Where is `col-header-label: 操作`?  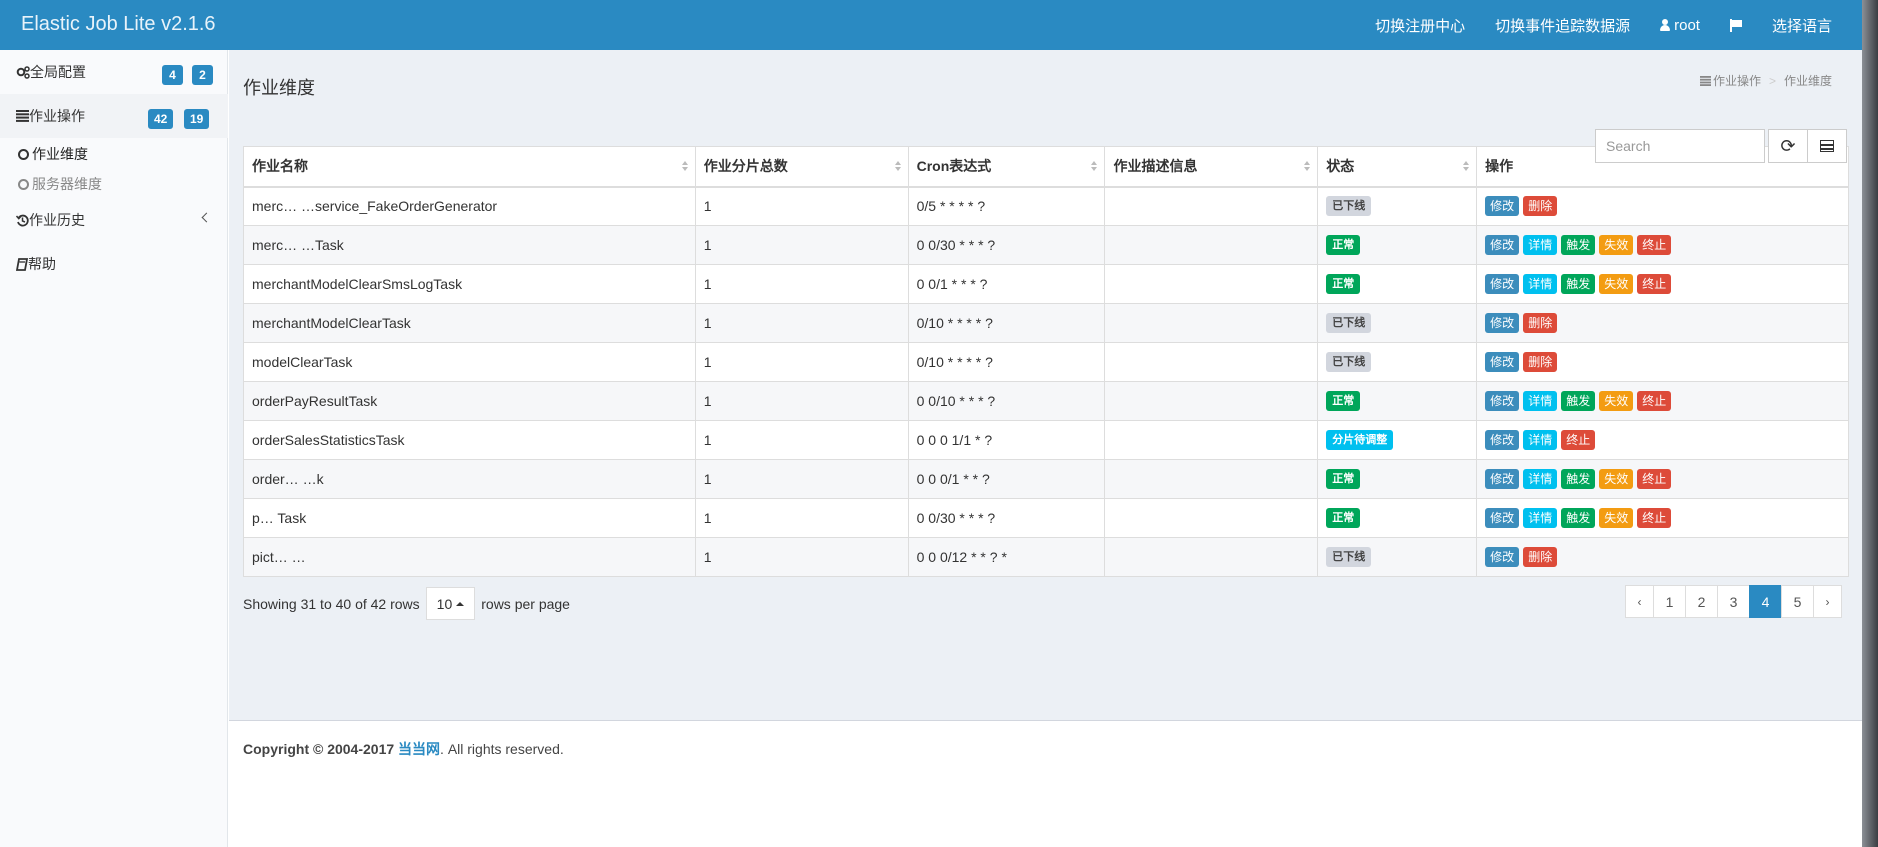 col-header-label: 操作 is located at coordinates (1499, 166).